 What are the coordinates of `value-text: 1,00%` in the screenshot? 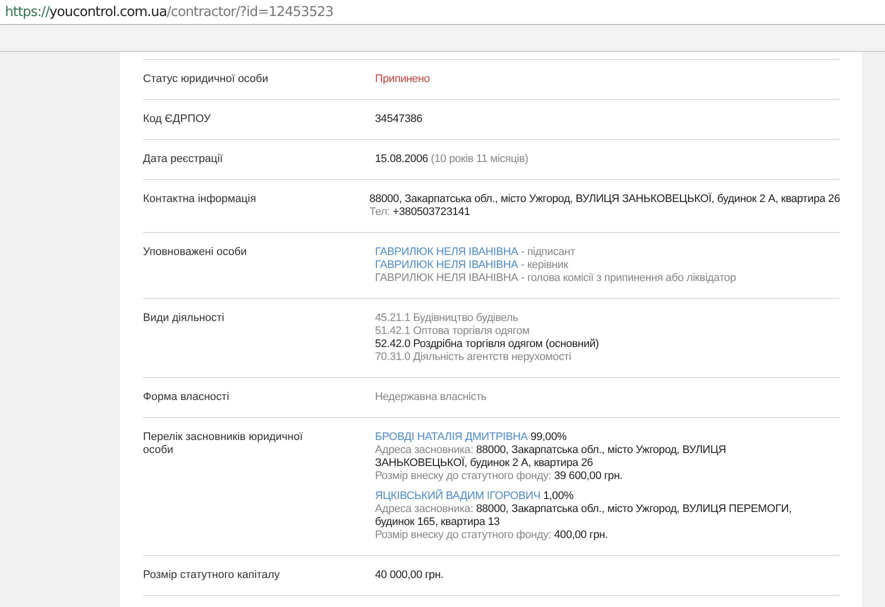 It's located at (558, 496).